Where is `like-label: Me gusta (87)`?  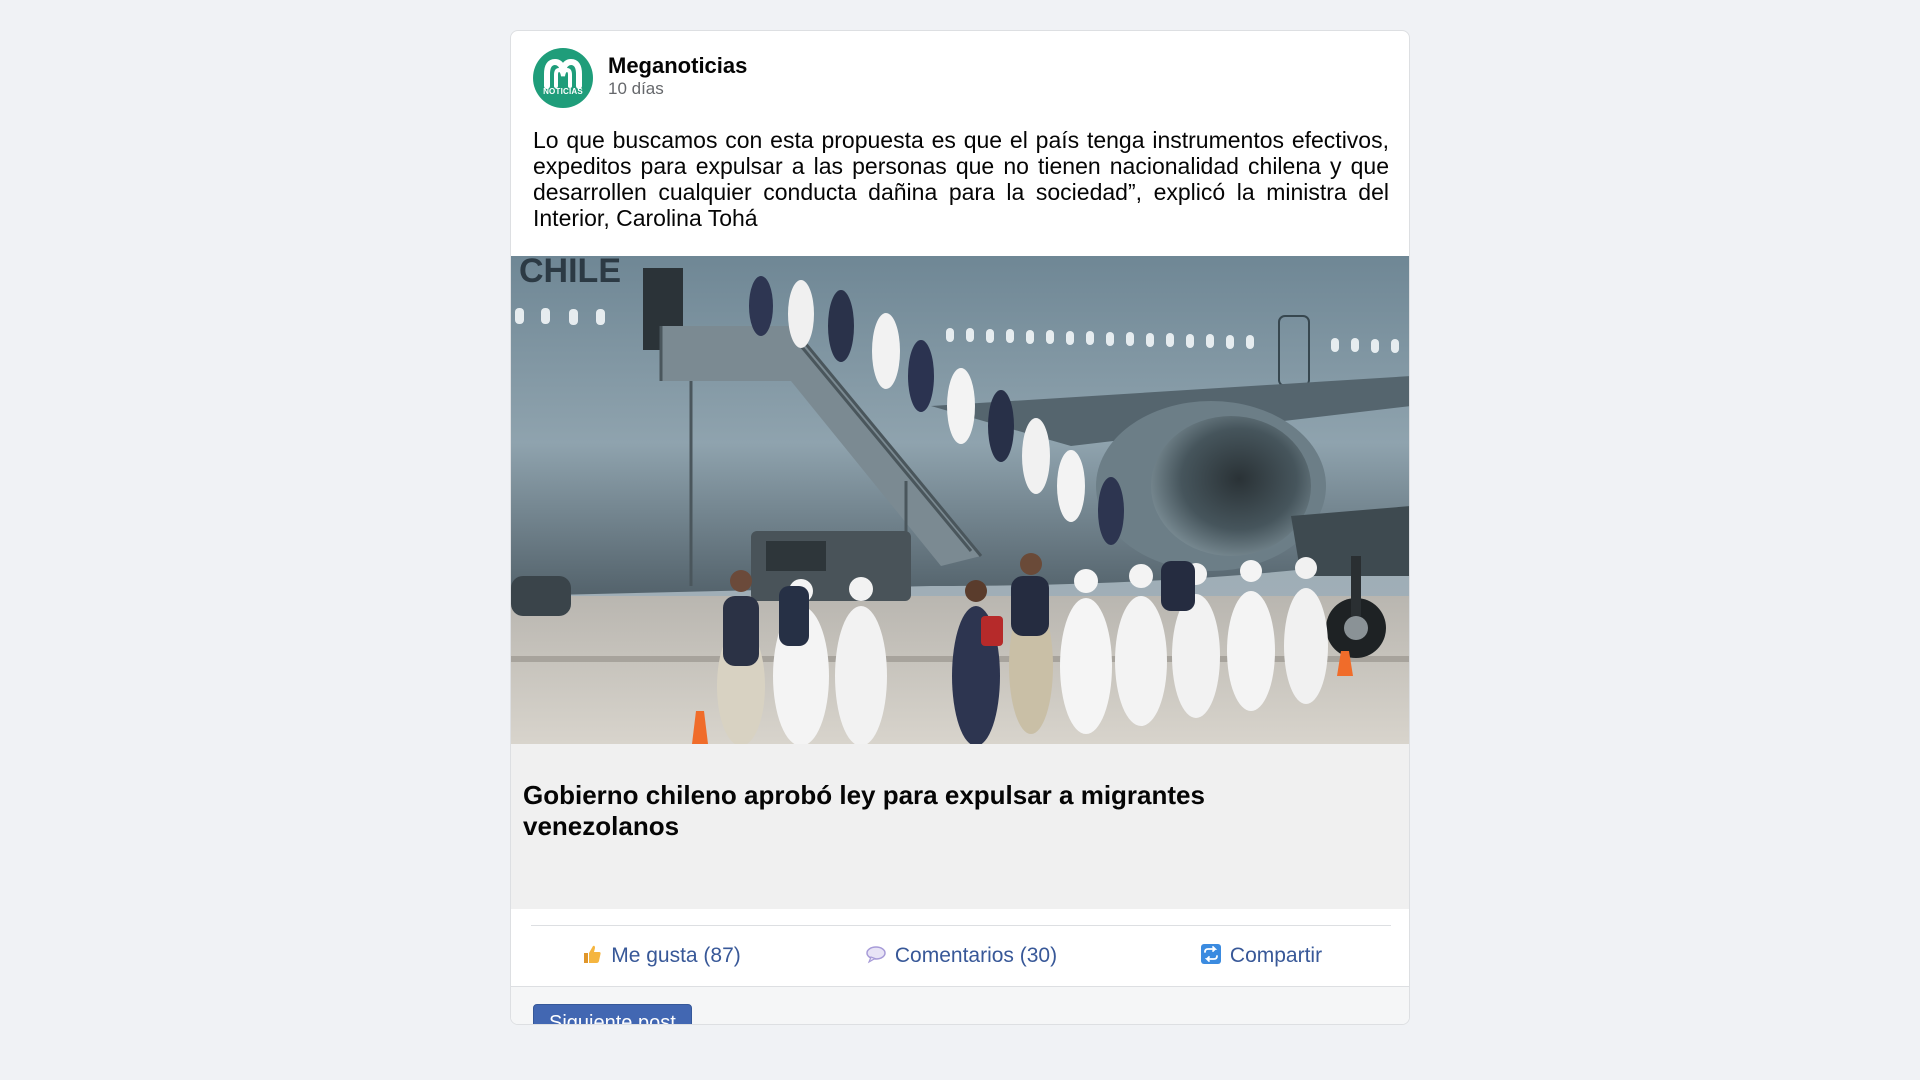
like-label: Me gusta (87) is located at coordinates (676, 955).